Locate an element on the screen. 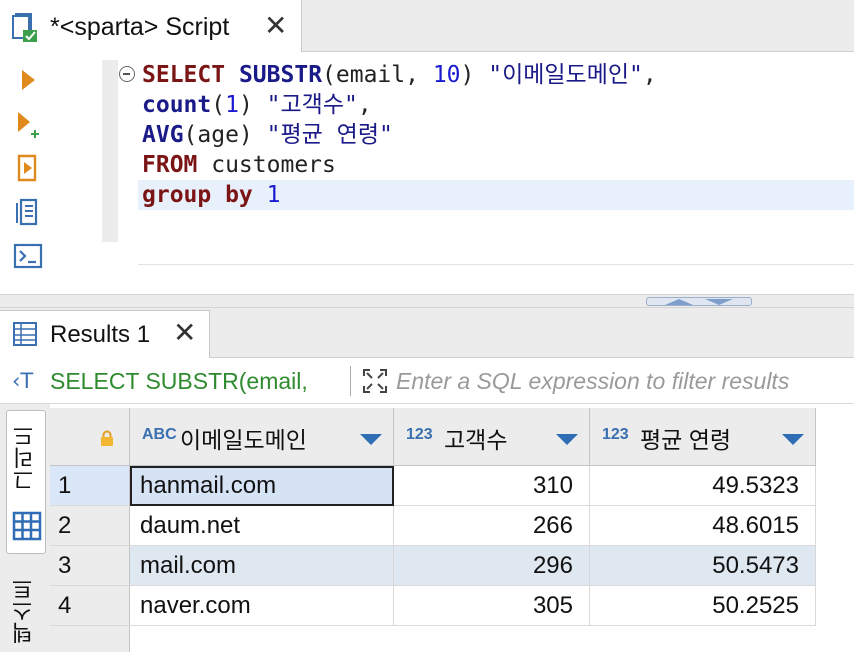 This screenshot has height=652, width=854. column-header-avg-age: 123 평균 연령 is located at coordinates (703, 437).